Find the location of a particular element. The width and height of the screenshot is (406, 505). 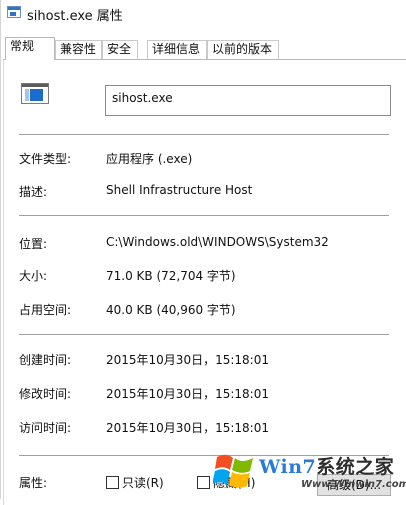

file-name-field: sihost.exe is located at coordinates (248, 100).